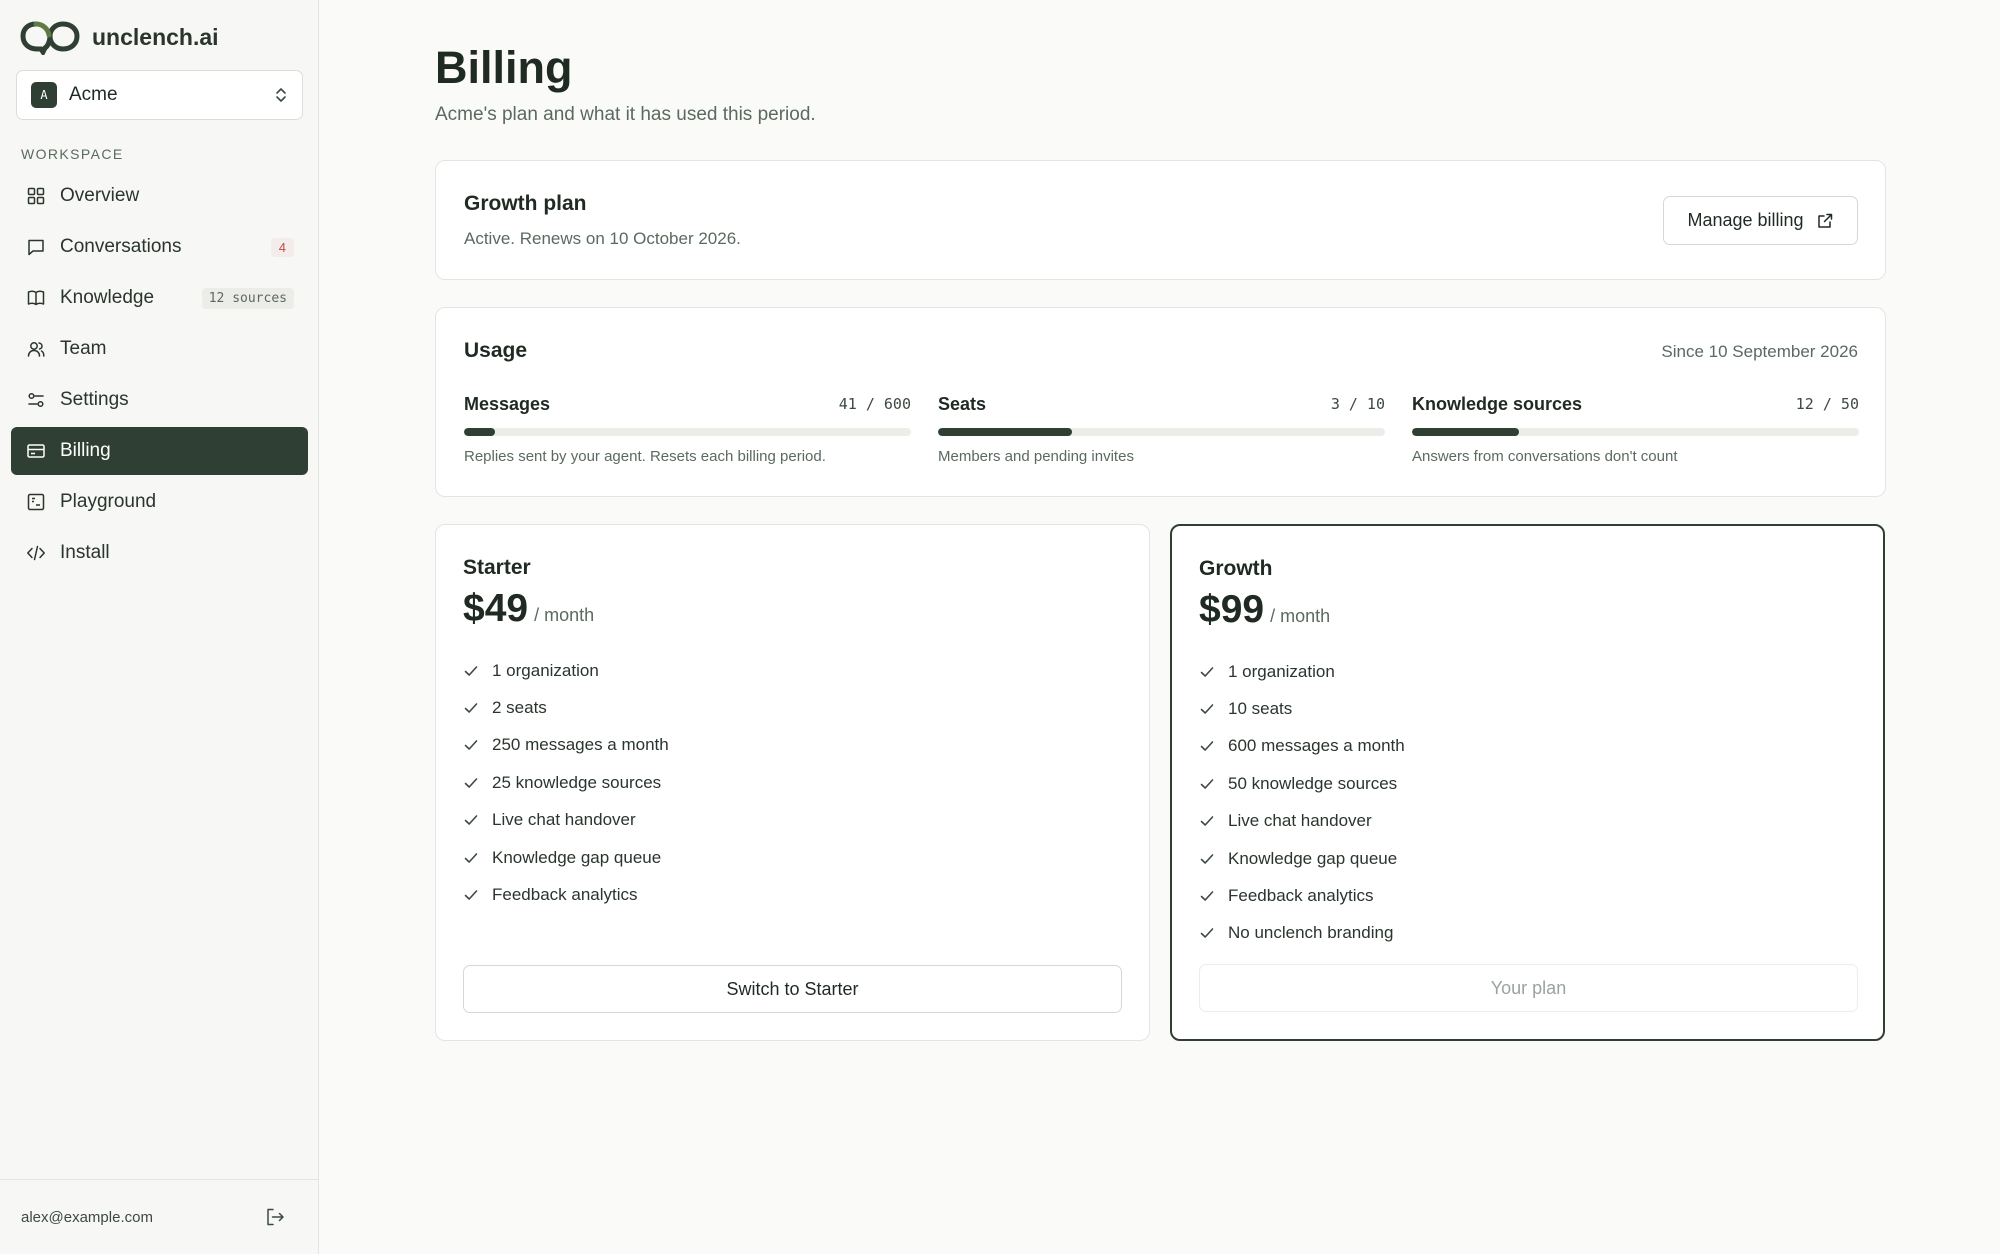  I want to click on feature-item: 250 messages a month, so click(566, 745).